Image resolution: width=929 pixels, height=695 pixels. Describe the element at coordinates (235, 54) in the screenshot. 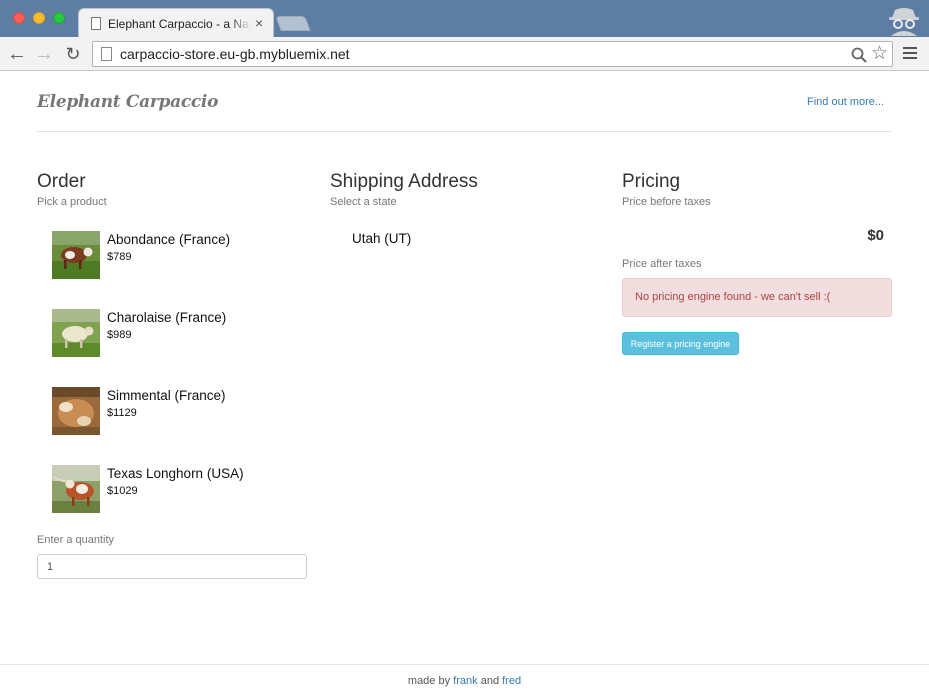

I see `url-text: carpaccio-store.eu-gb.mybluemix.net` at that location.